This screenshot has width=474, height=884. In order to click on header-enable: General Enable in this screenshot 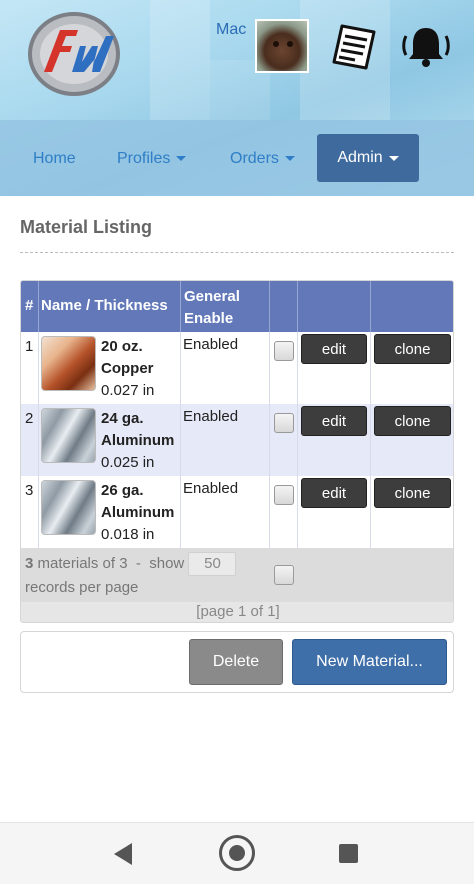, I will do `click(212, 308)`.